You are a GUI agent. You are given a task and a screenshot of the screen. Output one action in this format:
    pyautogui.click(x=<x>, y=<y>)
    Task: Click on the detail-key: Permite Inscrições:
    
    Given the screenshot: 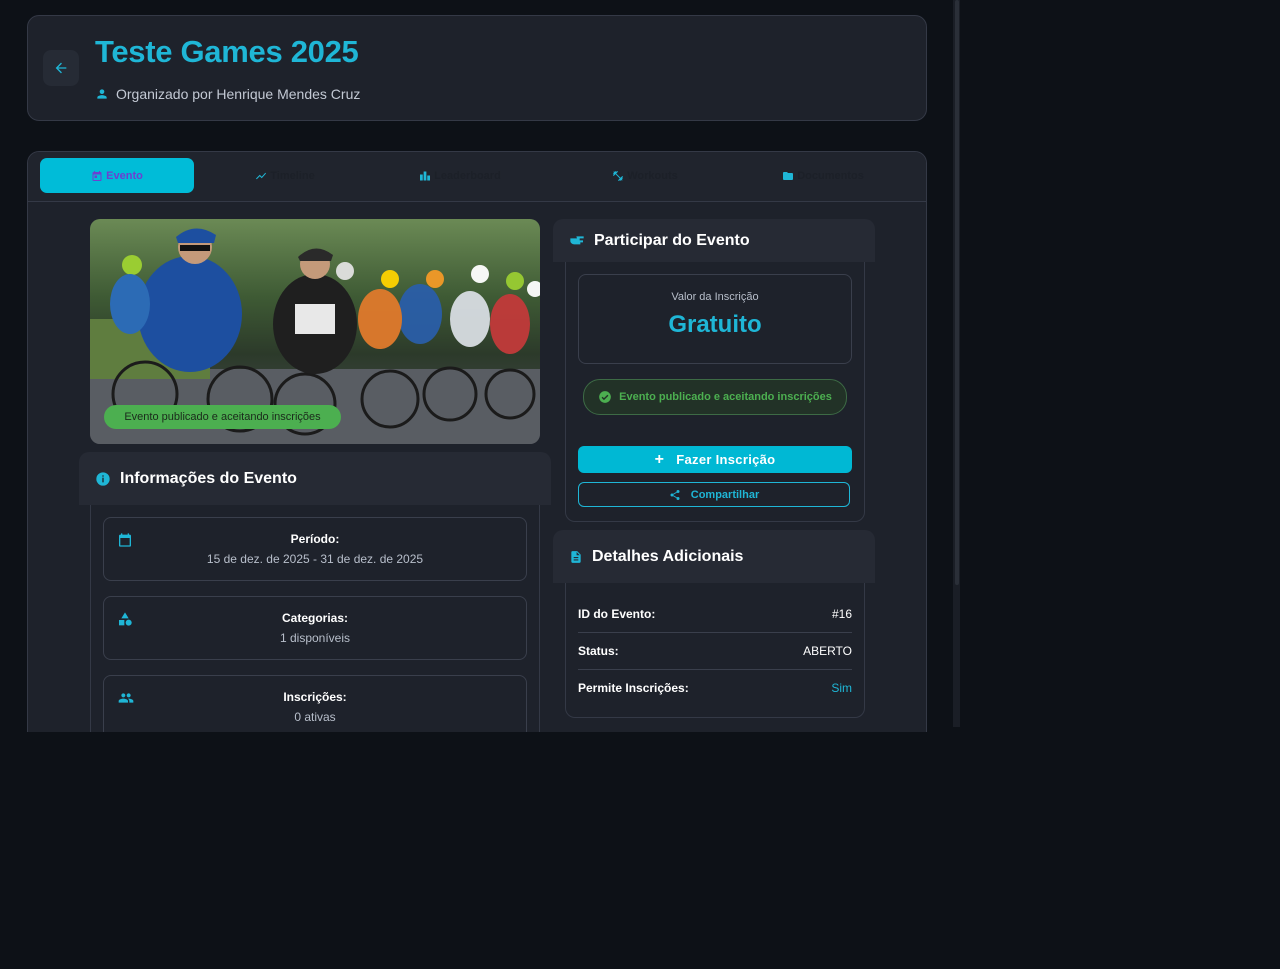 What is the action you would take?
    pyautogui.click(x=633, y=687)
    